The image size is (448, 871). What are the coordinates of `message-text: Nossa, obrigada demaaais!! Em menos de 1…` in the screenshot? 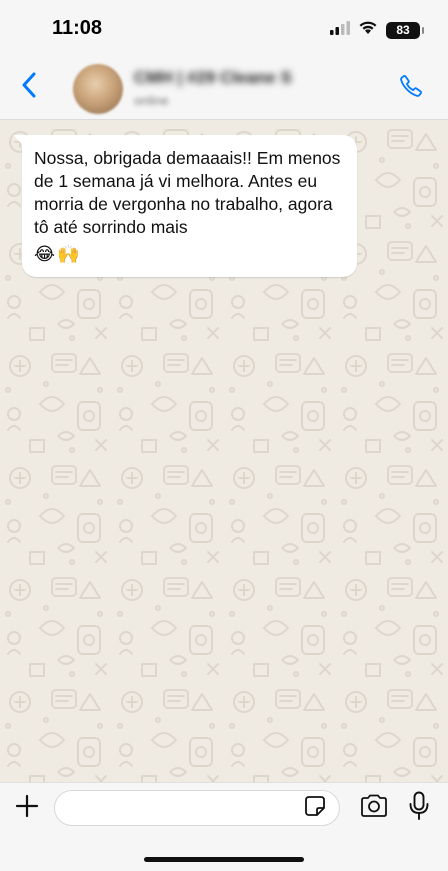 It's located at (187, 192).